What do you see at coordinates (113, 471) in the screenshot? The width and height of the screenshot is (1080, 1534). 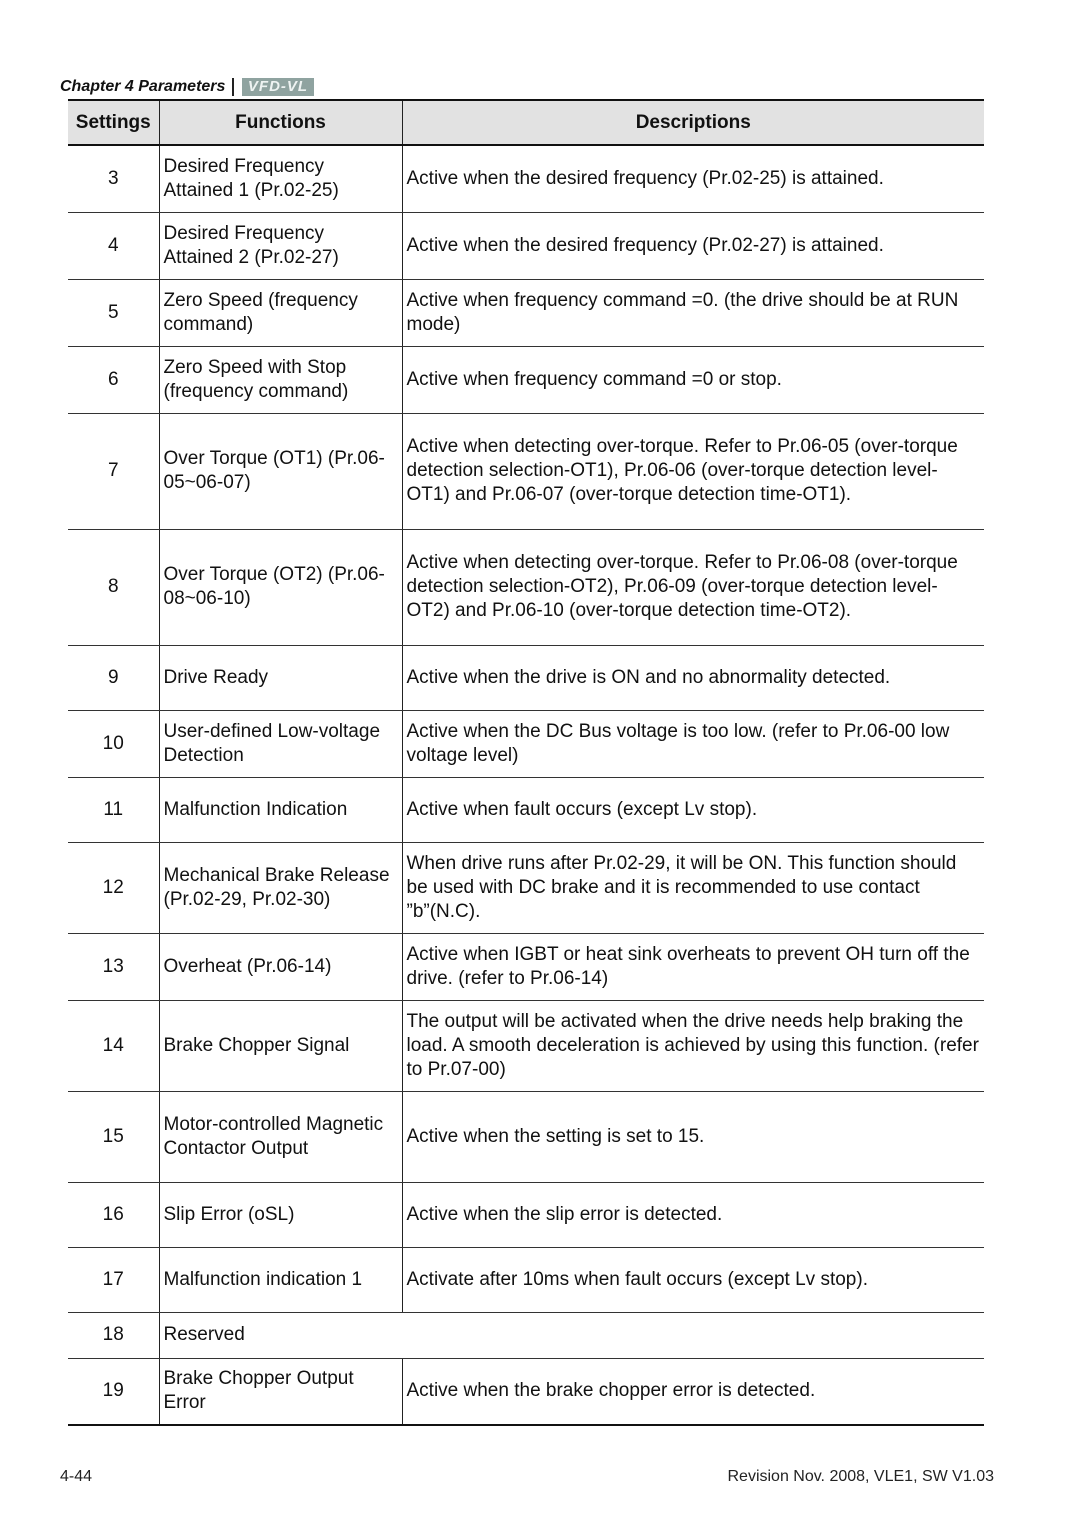 I see `setting-value: 7` at bounding box center [113, 471].